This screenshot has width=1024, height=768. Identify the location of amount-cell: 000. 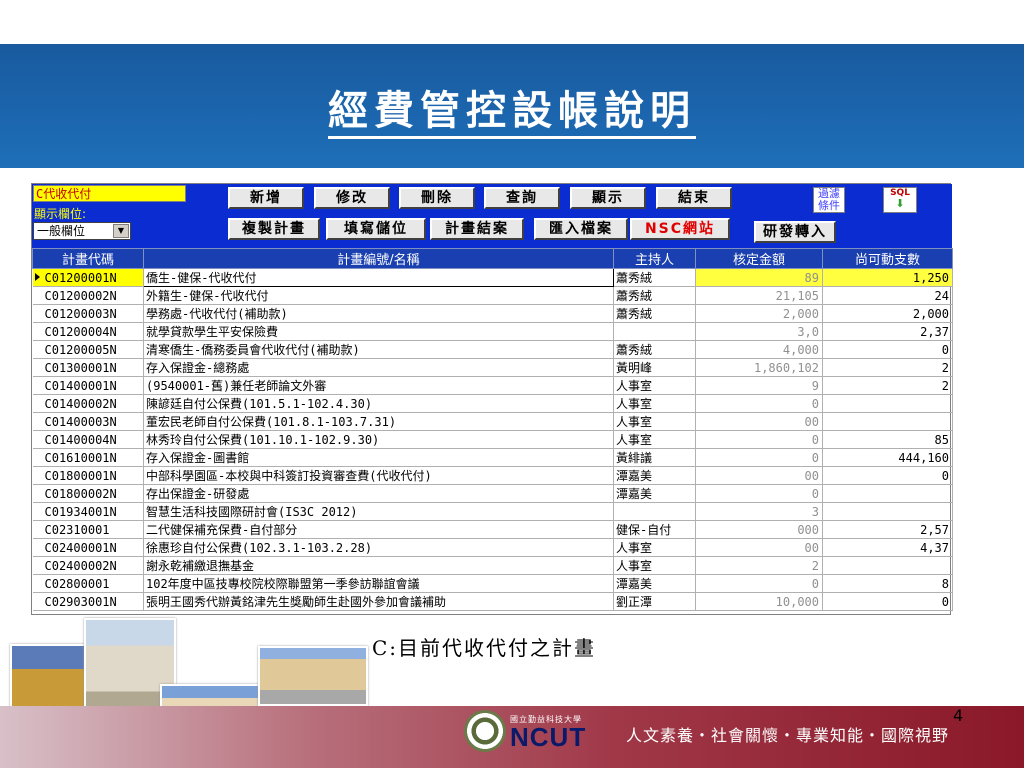
(759, 529).